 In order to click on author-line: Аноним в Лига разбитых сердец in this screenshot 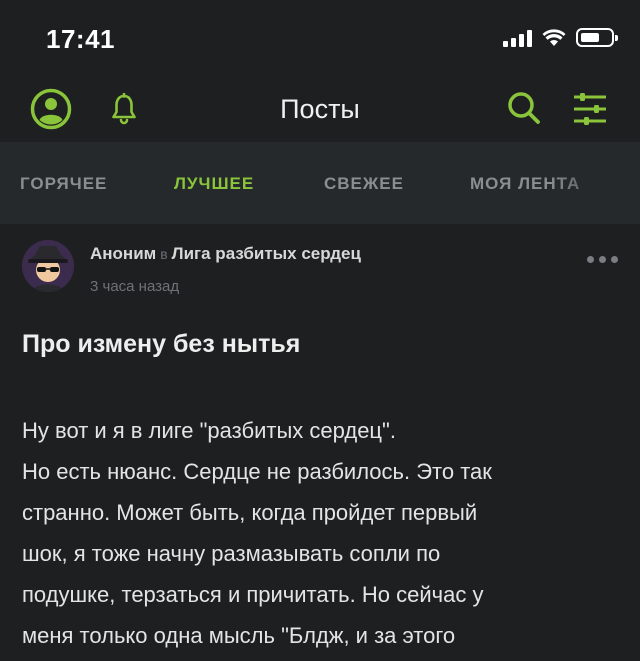, I will do `click(225, 254)`.